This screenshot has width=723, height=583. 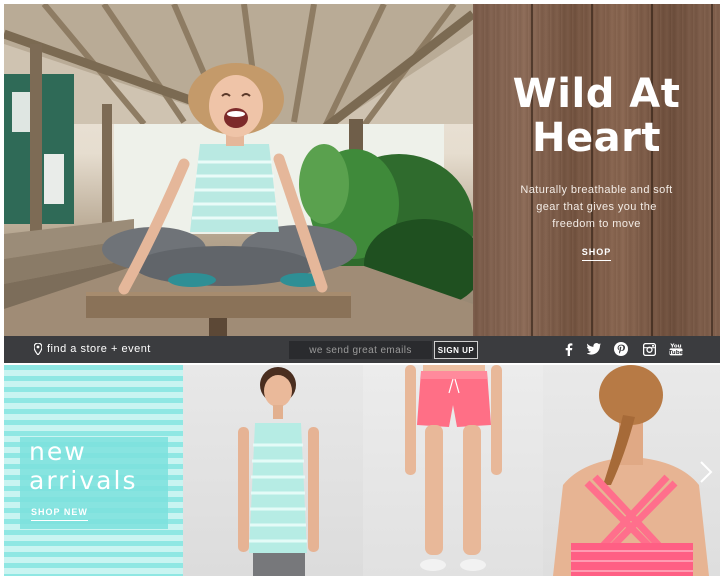 I want to click on new-arrivals-label: new arrivals, so click(x=83, y=466).